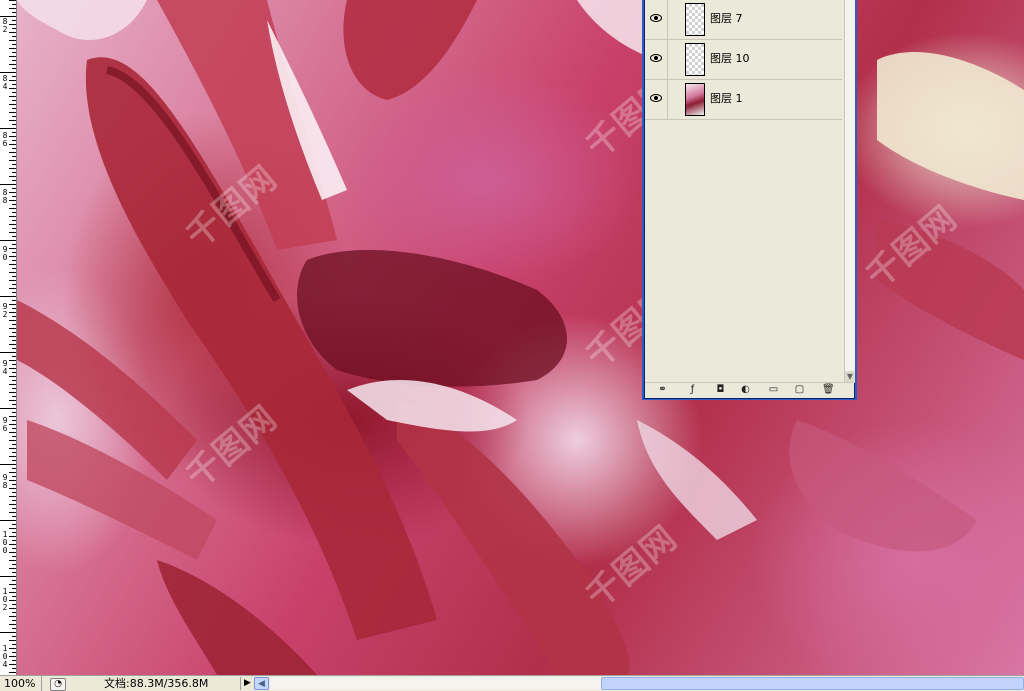 The height and width of the screenshot is (691, 1024). I want to click on trash-icon: 🗑, so click(828, 390).